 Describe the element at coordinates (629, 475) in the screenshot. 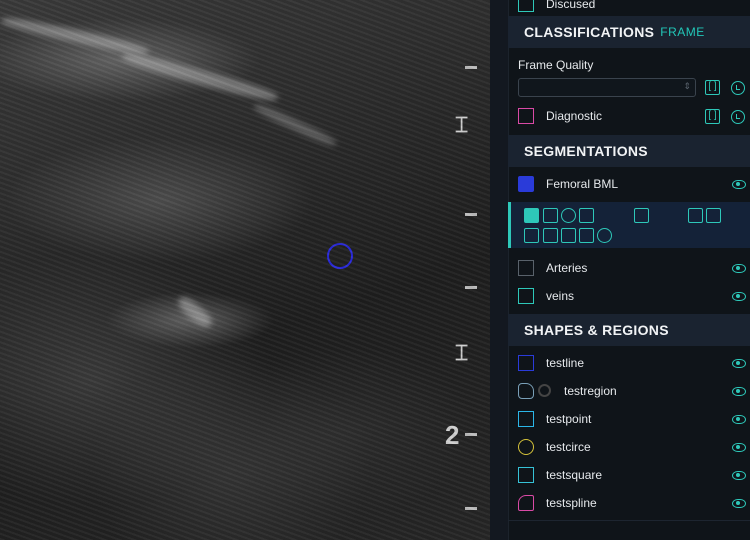

I see `shape-item-testsquare: testsquare` at that location.